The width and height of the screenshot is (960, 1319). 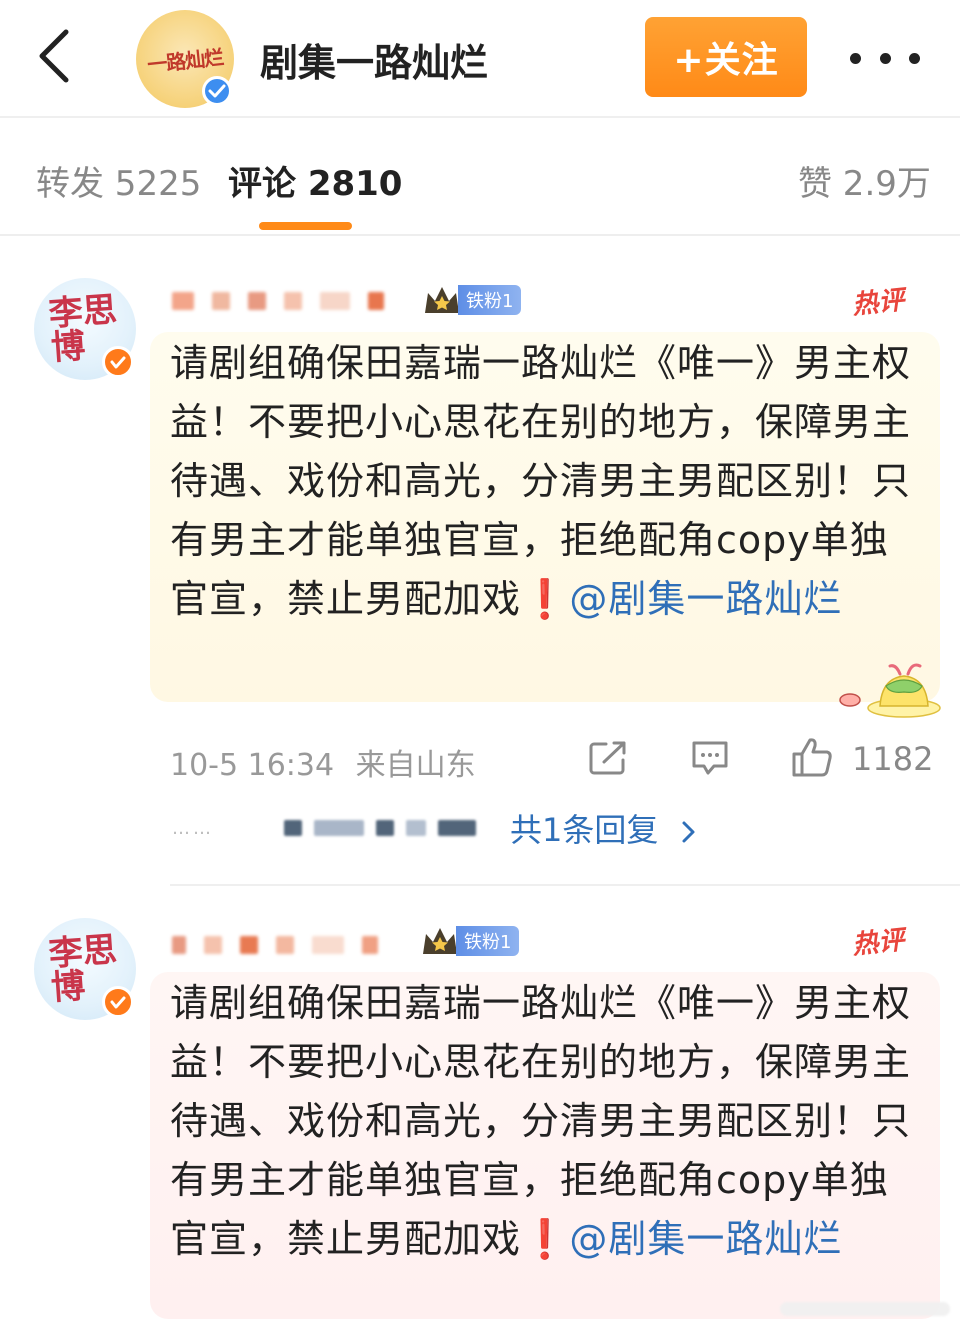 I want to click on like-count: 1182, so click(x=893, y=759).